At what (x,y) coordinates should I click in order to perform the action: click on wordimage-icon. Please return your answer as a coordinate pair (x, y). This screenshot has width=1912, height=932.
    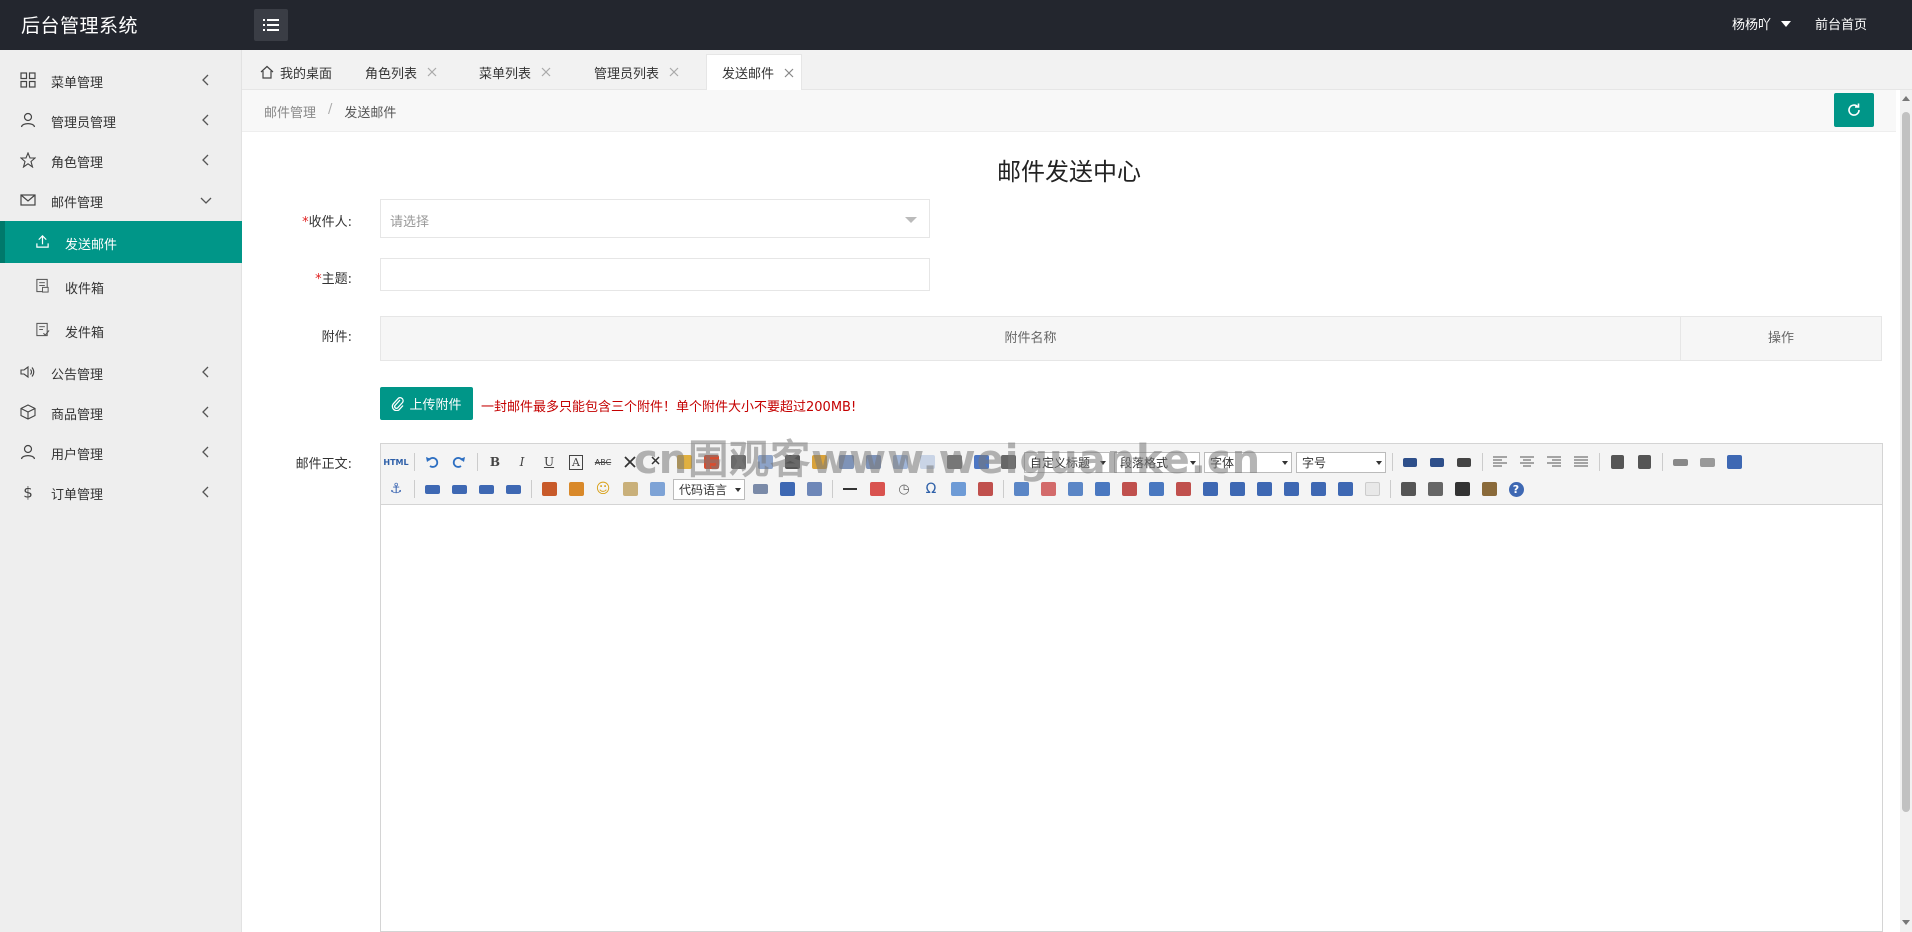
    Looking at the image, I should click on (958, 489).